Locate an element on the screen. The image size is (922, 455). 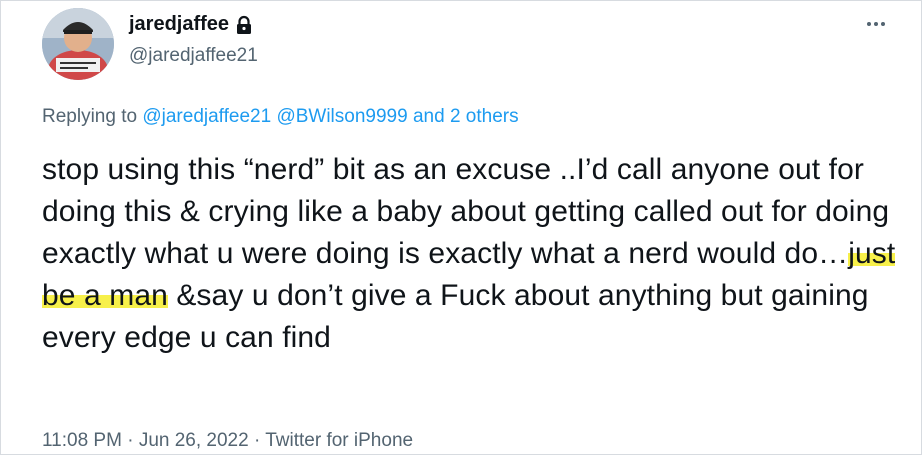
avatar is located at coordinates (78, 44).